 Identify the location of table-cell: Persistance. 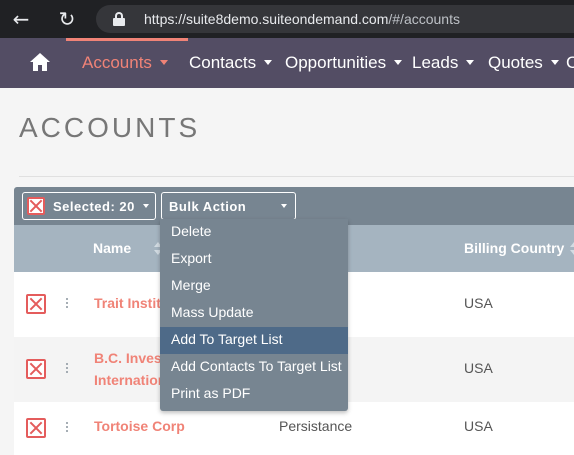
(316, 426).